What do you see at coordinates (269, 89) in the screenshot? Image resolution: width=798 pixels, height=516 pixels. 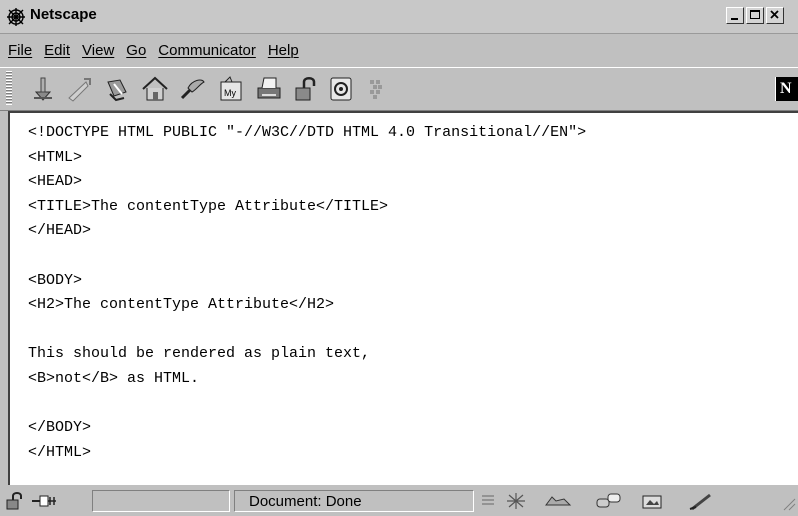 I see `print-icon` at bounding box center [269, 89].